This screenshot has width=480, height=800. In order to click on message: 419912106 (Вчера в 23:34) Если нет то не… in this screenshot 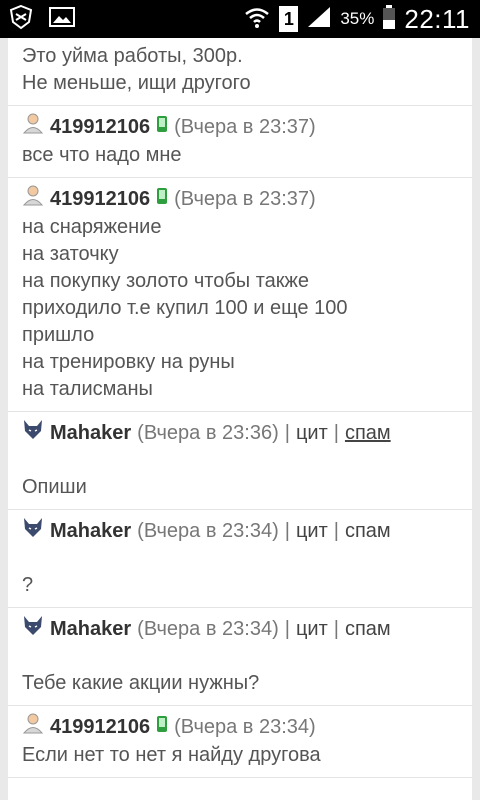, I will do `click(240, 742)`.